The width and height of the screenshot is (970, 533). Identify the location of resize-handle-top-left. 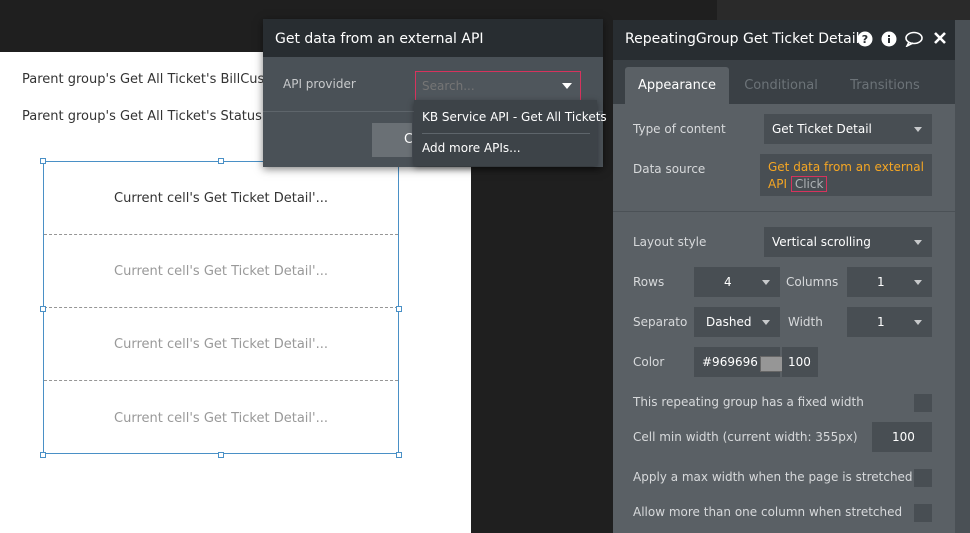
(43, 161).